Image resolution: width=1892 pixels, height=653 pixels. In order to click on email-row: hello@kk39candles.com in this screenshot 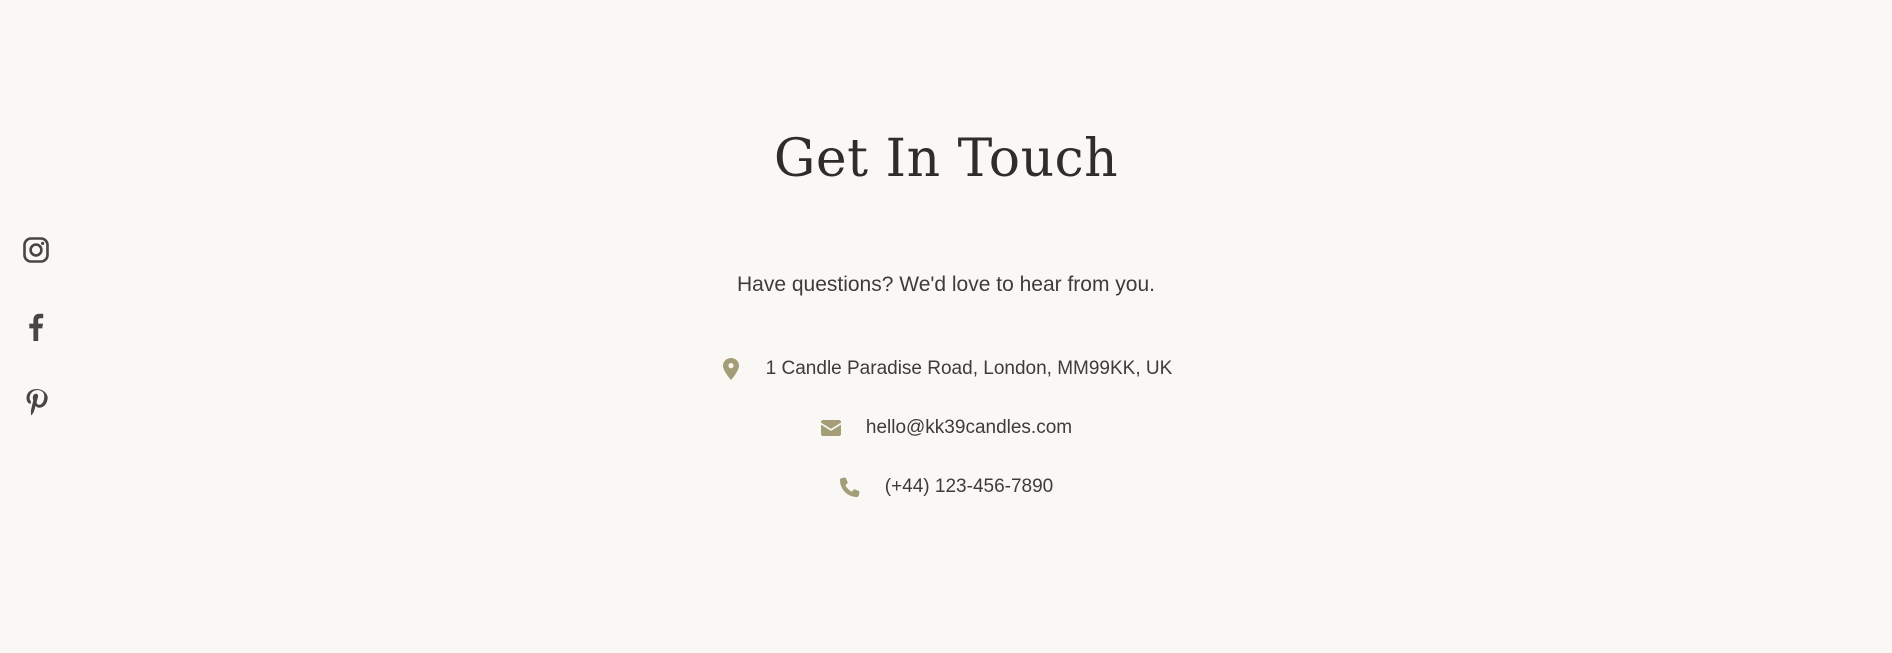, I will do `click(946, 428)`.